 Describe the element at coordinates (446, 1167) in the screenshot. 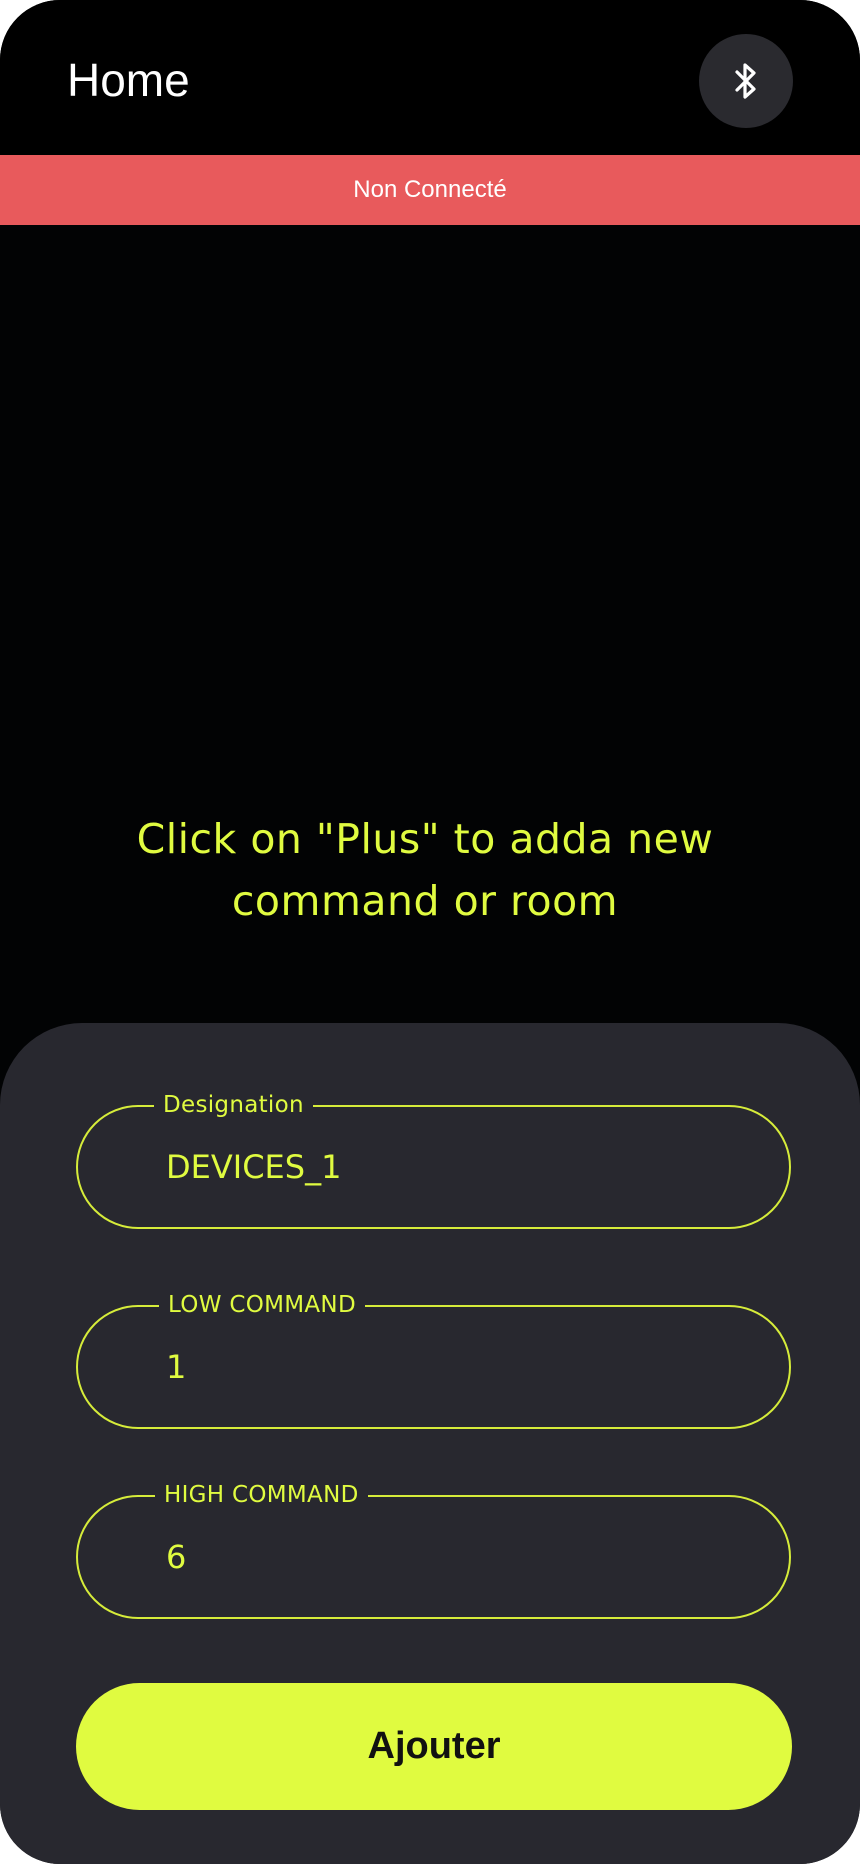

I see `designation-input` at that location.